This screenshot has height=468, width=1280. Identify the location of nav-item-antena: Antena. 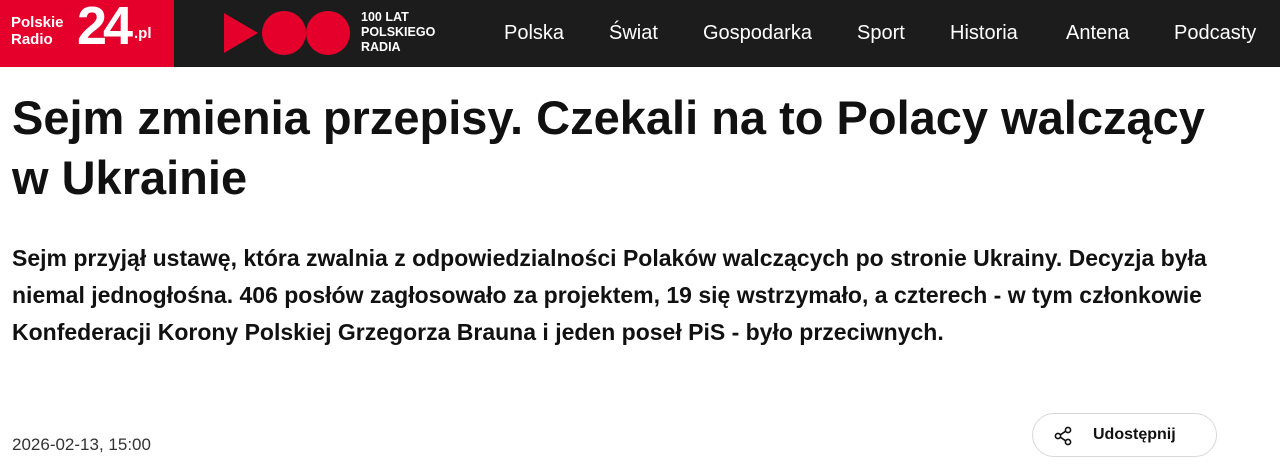
(1097, 33).